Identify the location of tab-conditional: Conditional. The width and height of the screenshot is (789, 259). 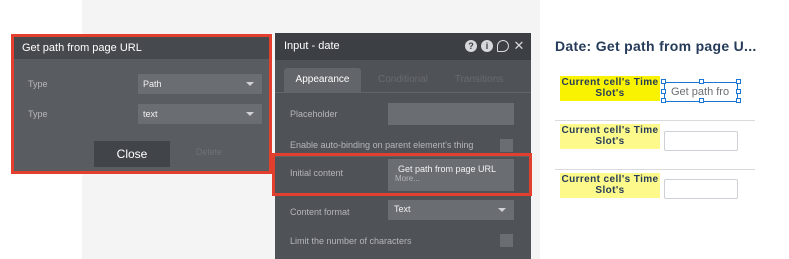
(403, 80).